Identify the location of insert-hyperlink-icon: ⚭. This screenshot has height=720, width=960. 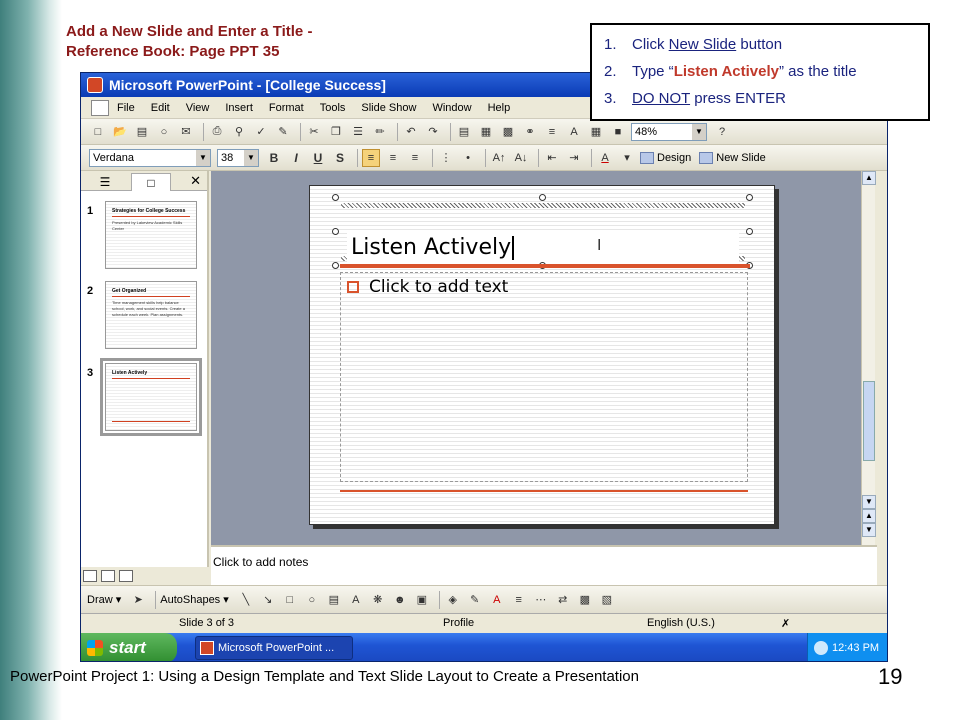
(530, 132).